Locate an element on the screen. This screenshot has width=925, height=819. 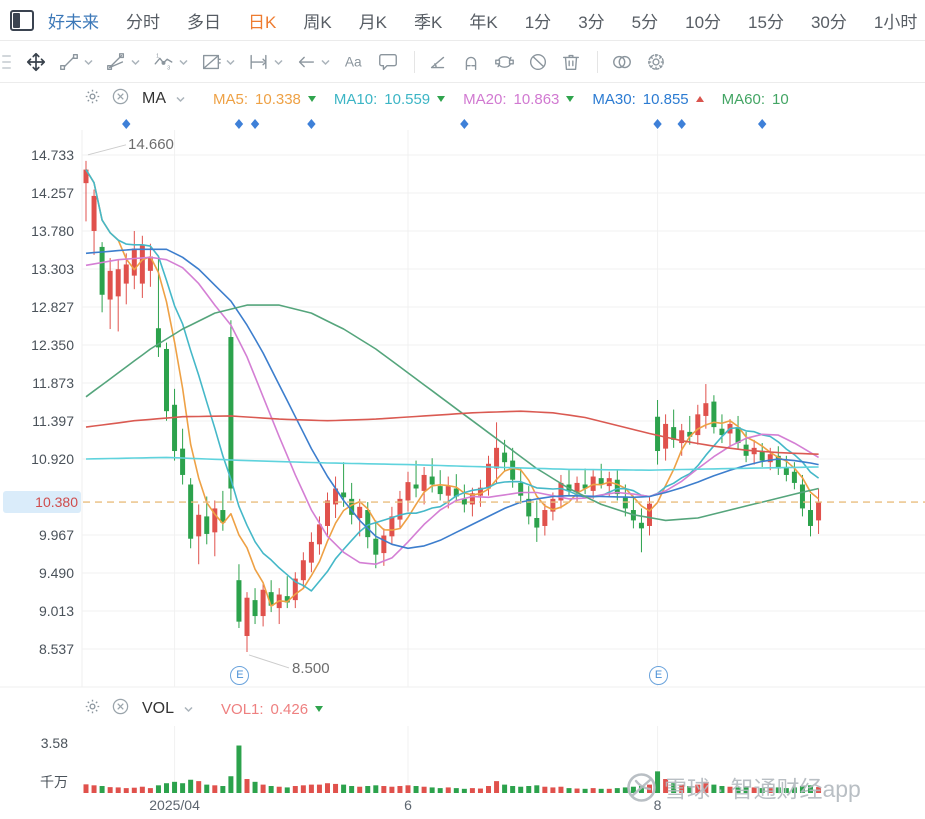
delete-tool is located at coordinates (571, 62).